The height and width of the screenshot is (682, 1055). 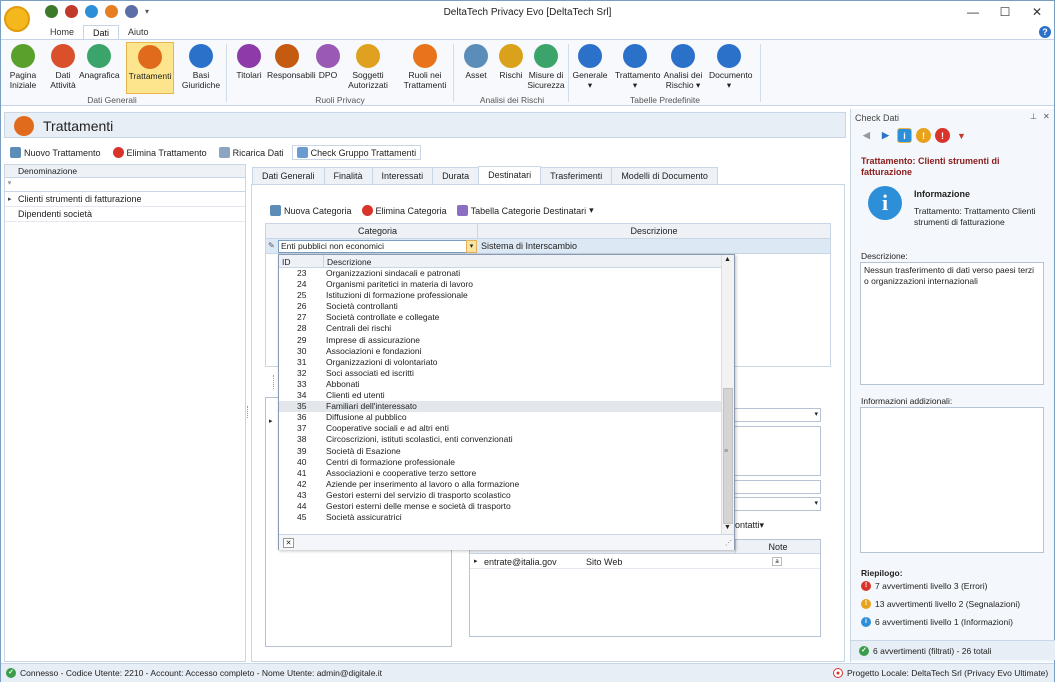 I want to click on list-item: 27 Società controllate e collegate, so click(x=500, y=317).